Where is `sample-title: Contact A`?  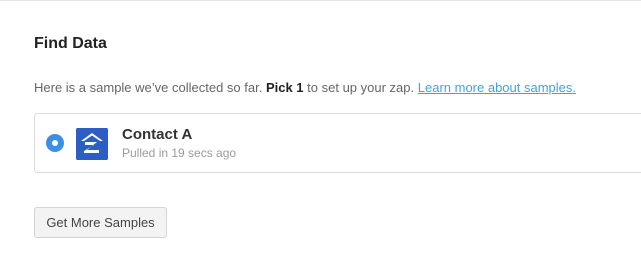
sample-title: Contact A is located at coordinates (157, 134).